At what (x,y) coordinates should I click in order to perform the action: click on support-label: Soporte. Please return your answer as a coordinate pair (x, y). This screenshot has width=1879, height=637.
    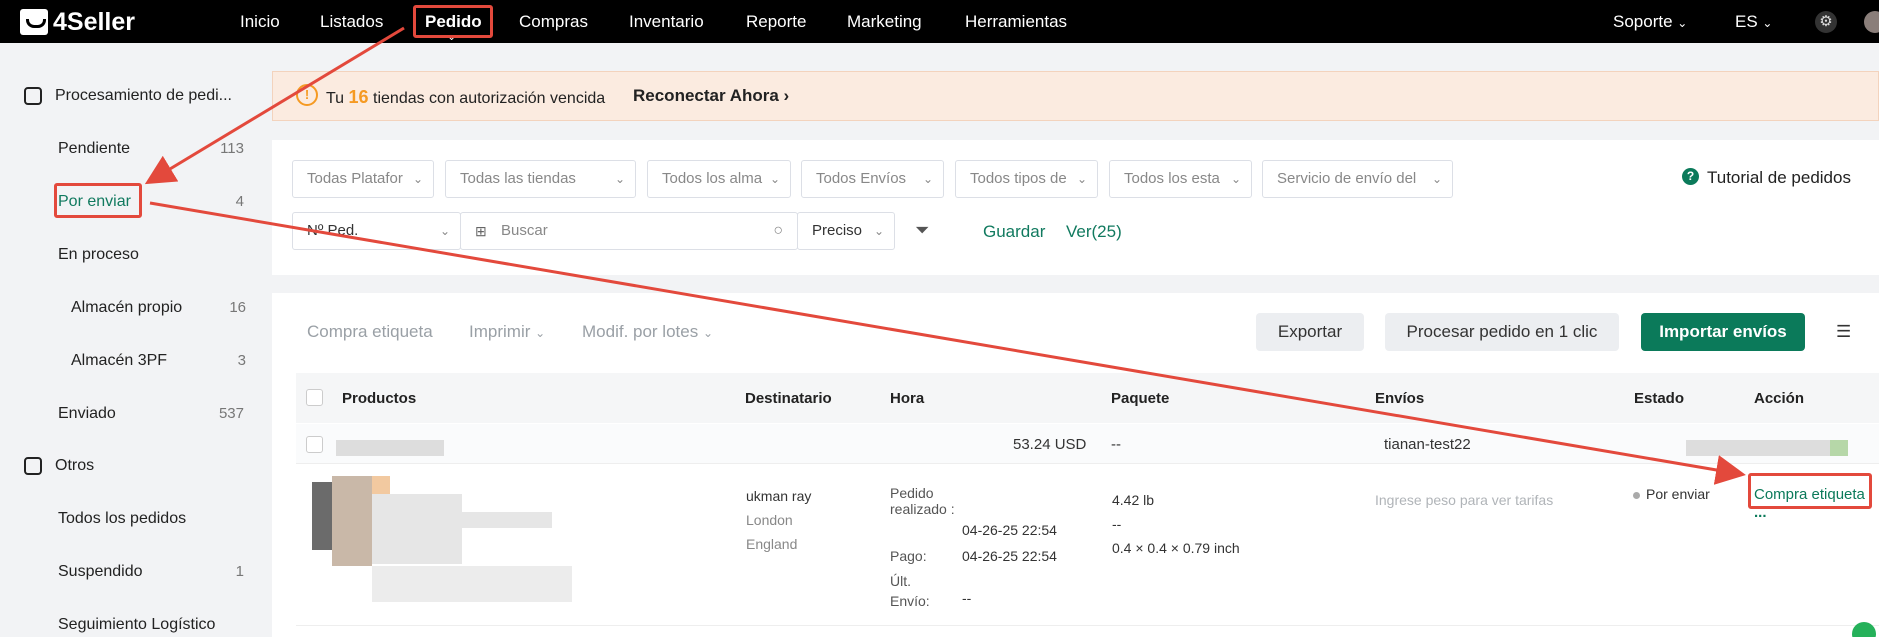
    Looking at the image, I should click on (1643, 21).